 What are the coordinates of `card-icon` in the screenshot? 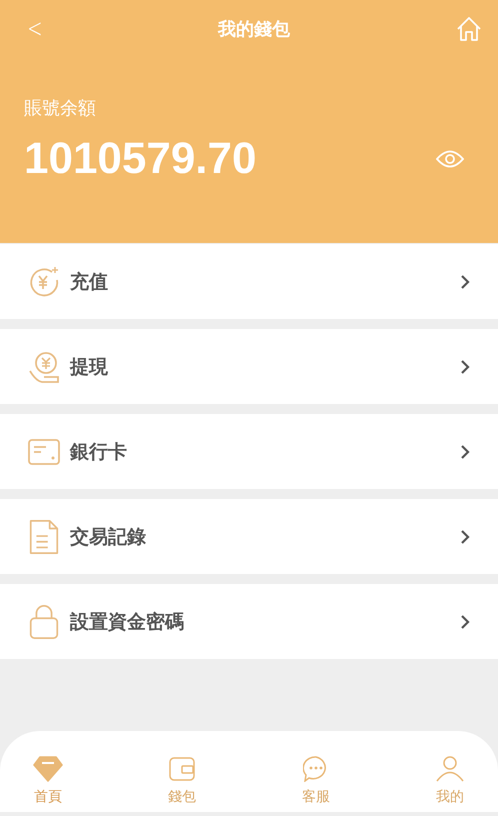 It's located at (44, 451).